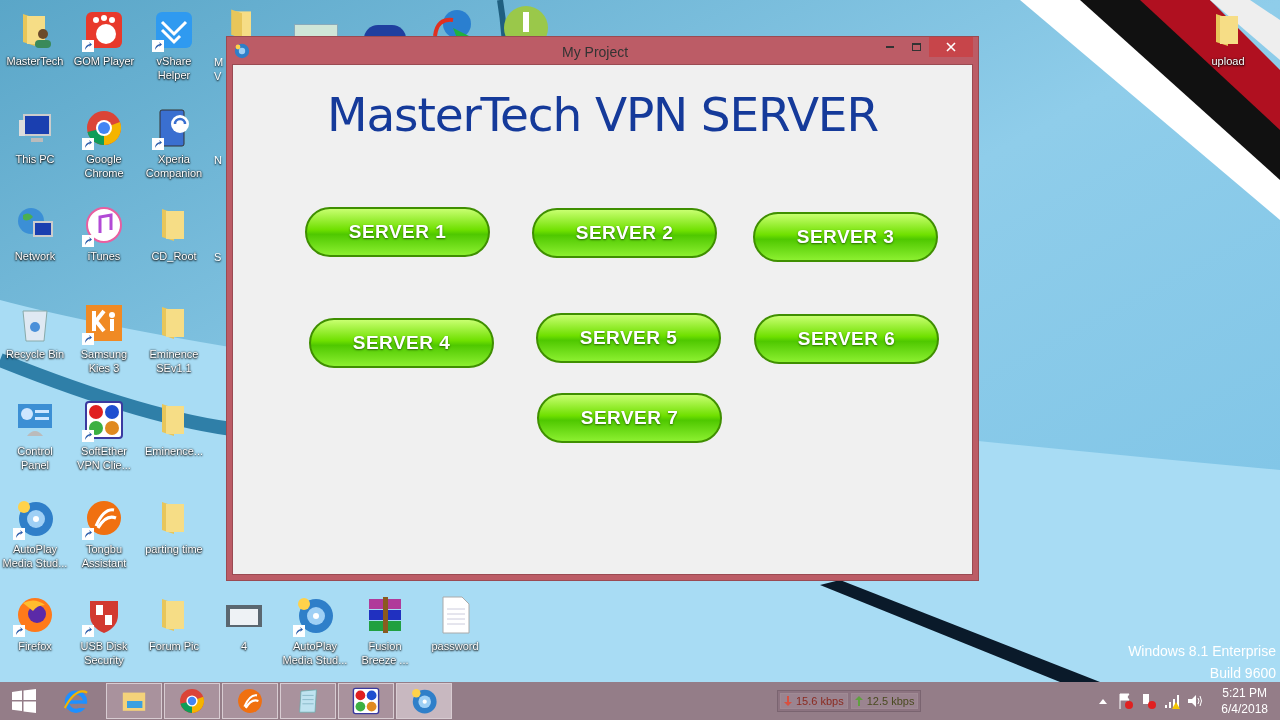 Image resolution: width=1280 pixels, height=720 pixels. Describe the element at coordinates (104, 256) in the screenshot. I see `icon-label: iTunes` at that location.